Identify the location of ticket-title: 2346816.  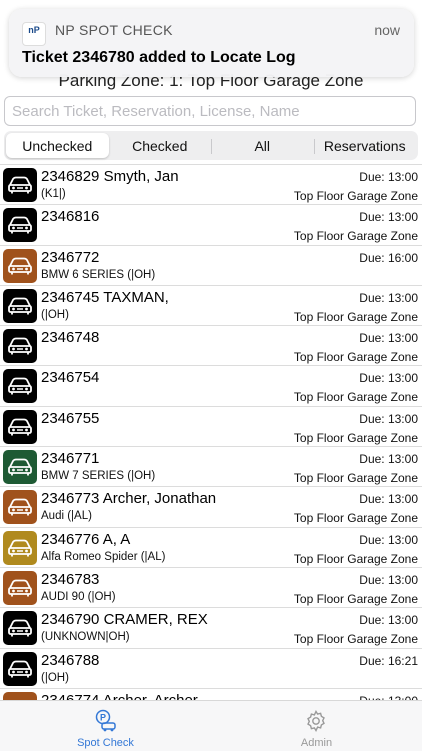
(70, 217).